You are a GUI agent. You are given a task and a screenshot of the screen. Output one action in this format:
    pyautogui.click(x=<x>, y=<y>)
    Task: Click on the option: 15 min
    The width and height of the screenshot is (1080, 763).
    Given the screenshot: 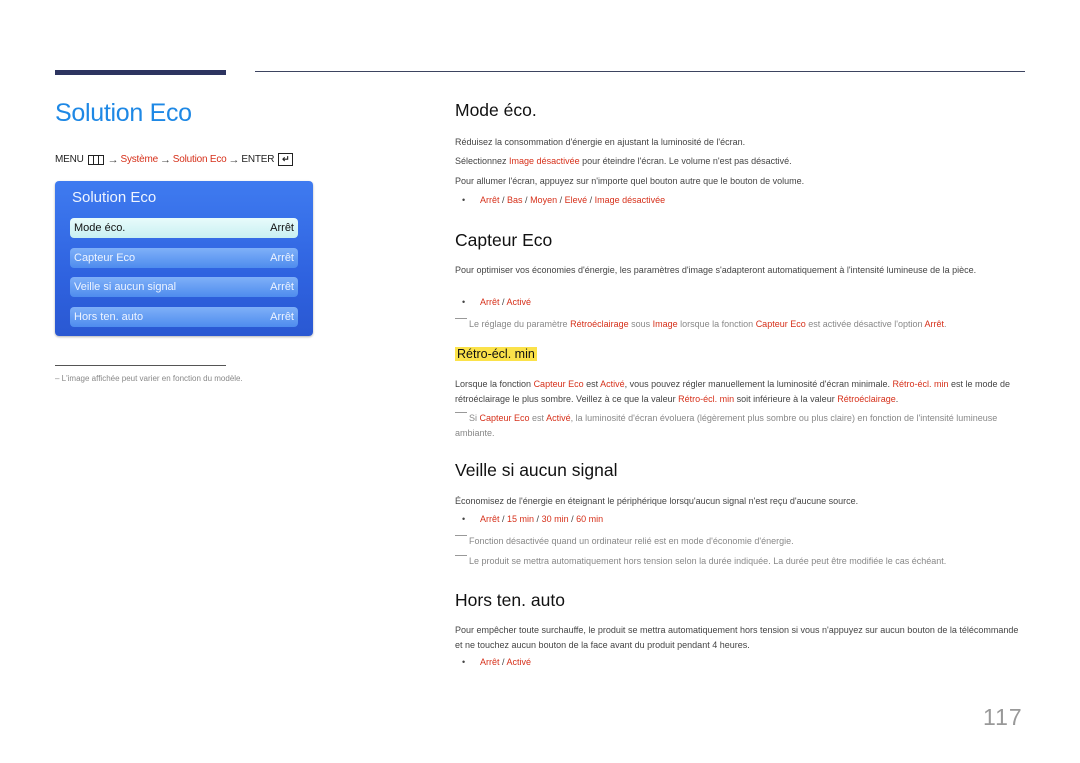 What is the action you would take?
    pyautogui.click(x=521, y=519)
    